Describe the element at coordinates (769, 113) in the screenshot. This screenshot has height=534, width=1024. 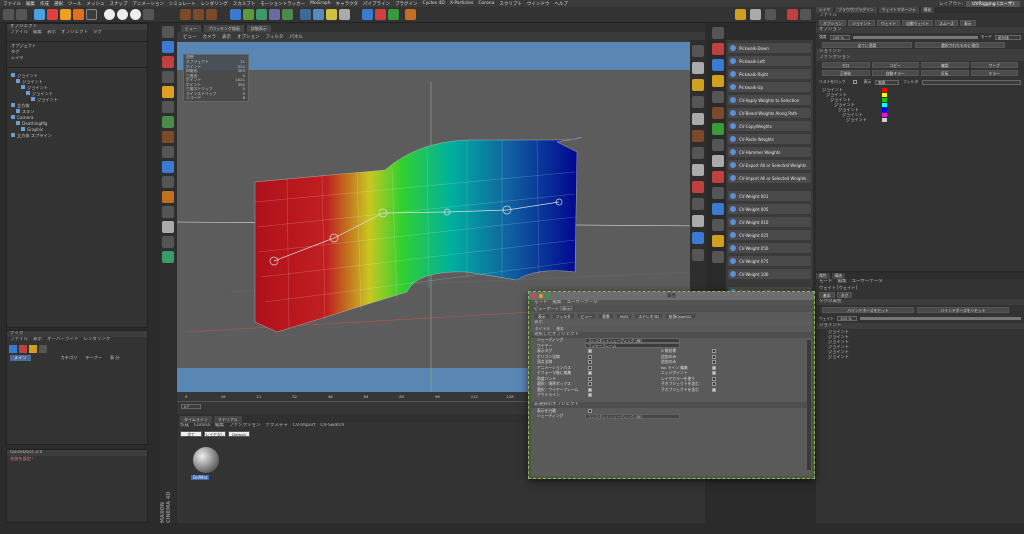
I see `script-button: CV-Blend Weights Along Path` at that location.